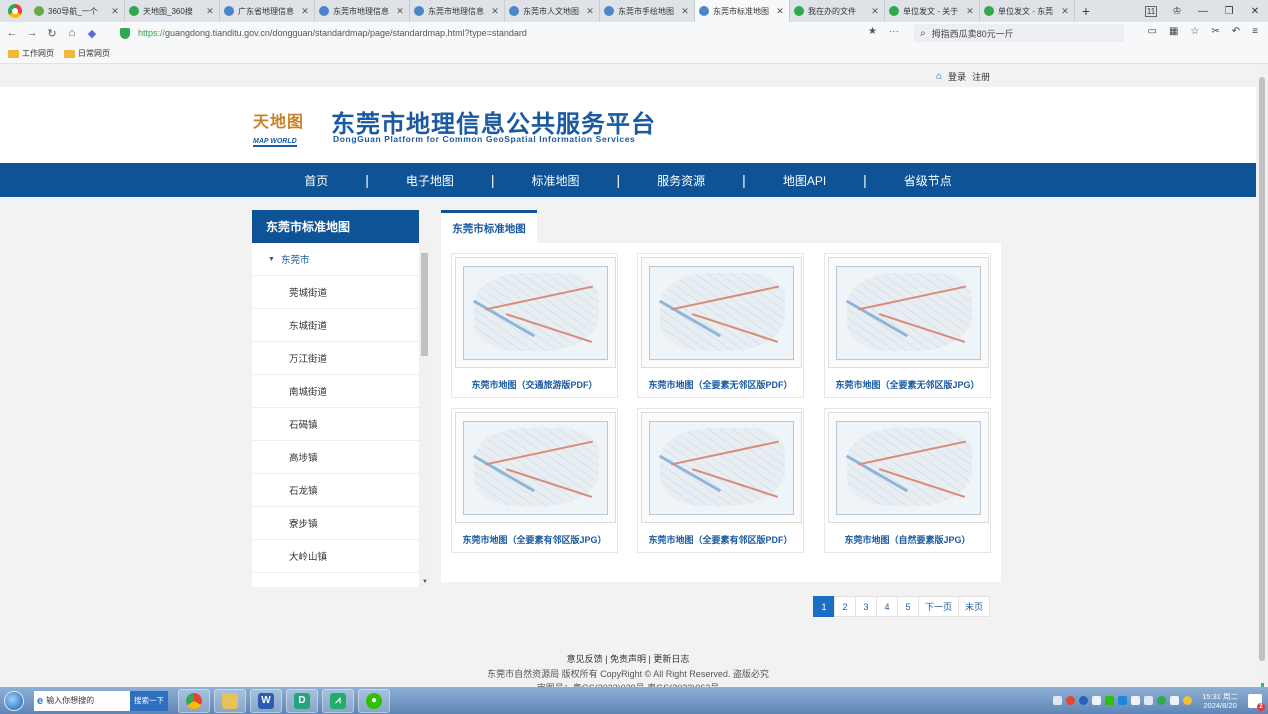  I want to click on scissors-icon: ✂, so click(1215, 31).